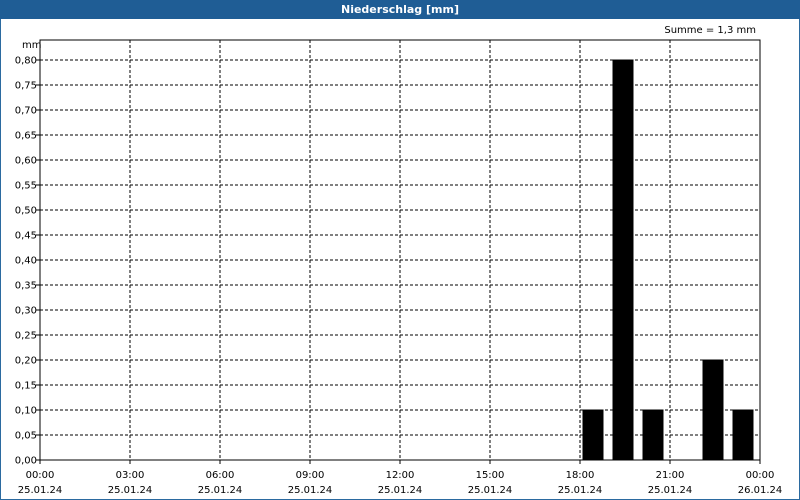 Image resolution: width=800 pixels, height=500 pixels. I want to click on y-tick-label: 0,20, so click(26, 361).